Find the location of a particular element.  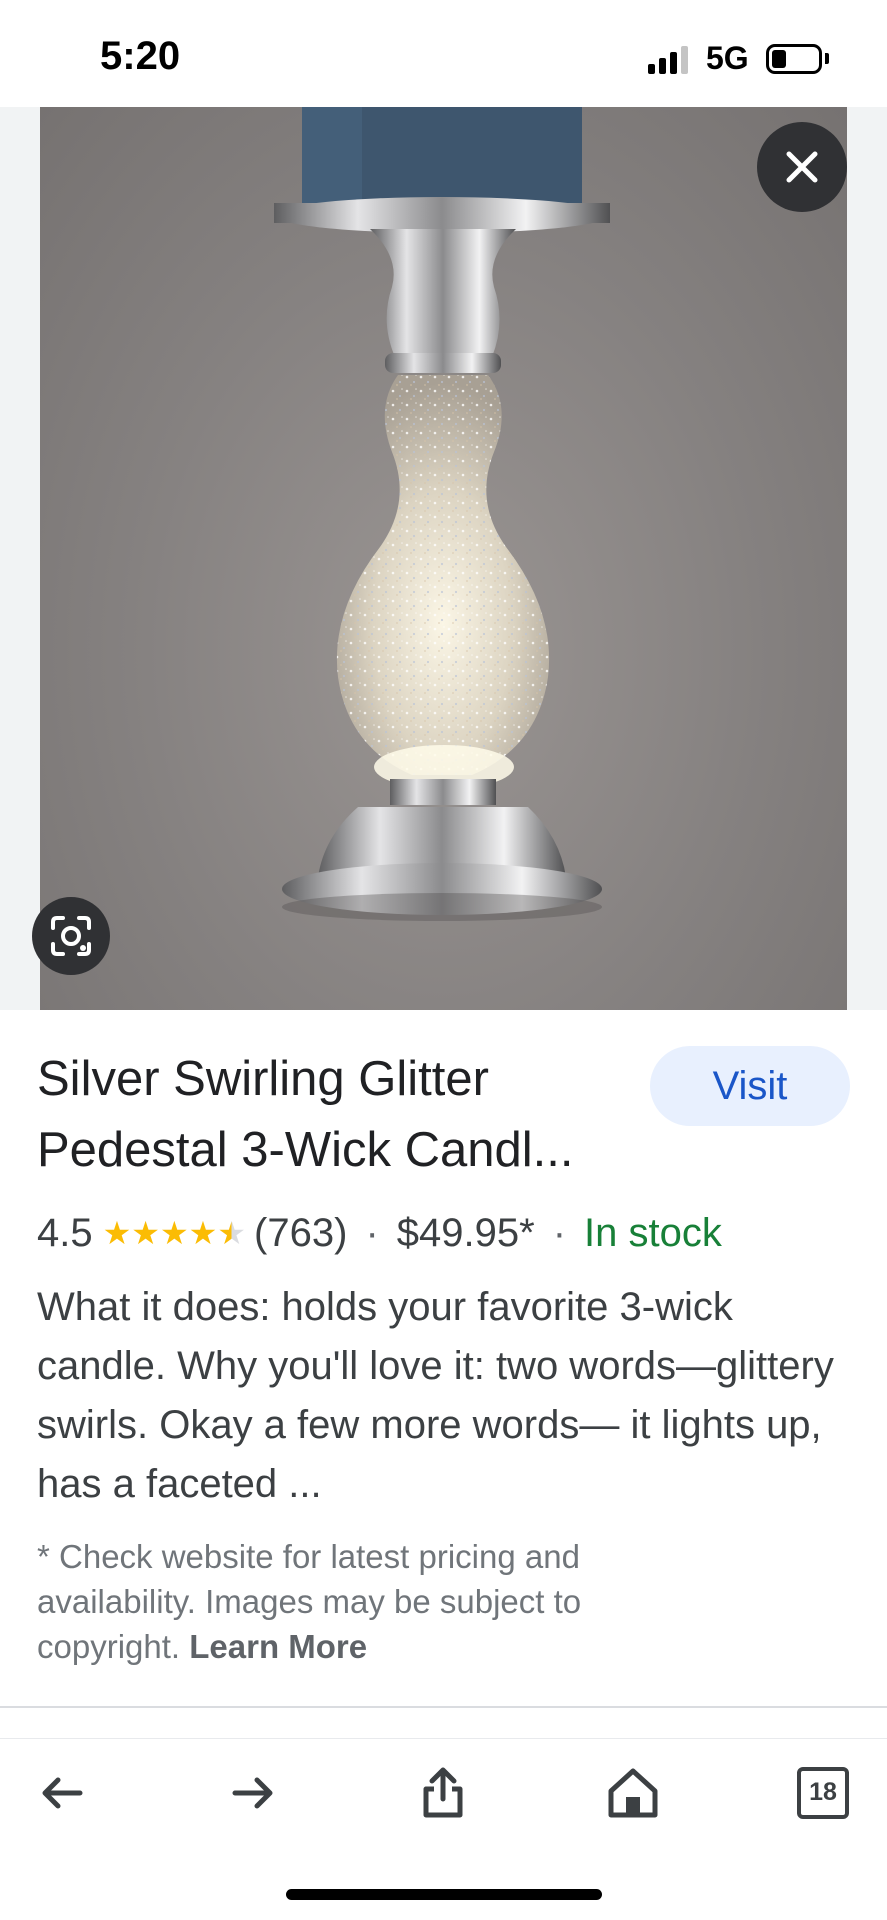

arrow-right-icon is located at coordinates (252, 1792).